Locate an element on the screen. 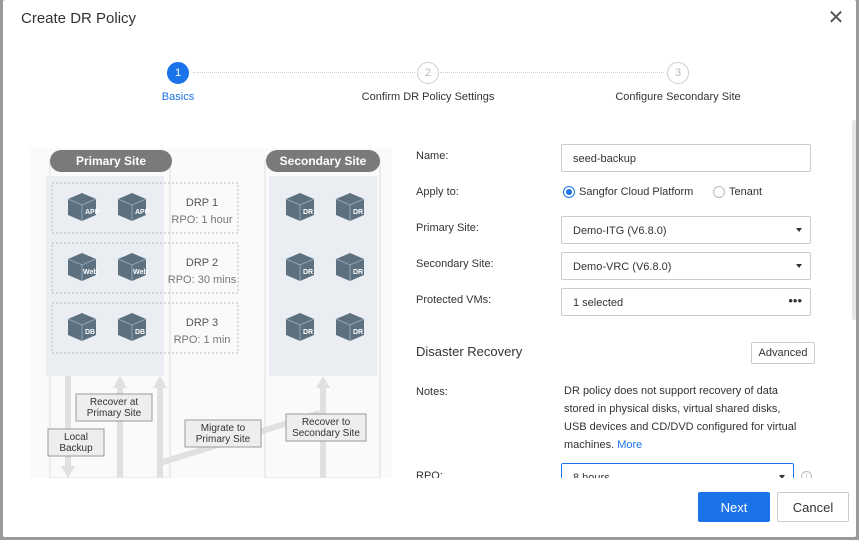  step-number: 2 is located at coordinates (428, 73).